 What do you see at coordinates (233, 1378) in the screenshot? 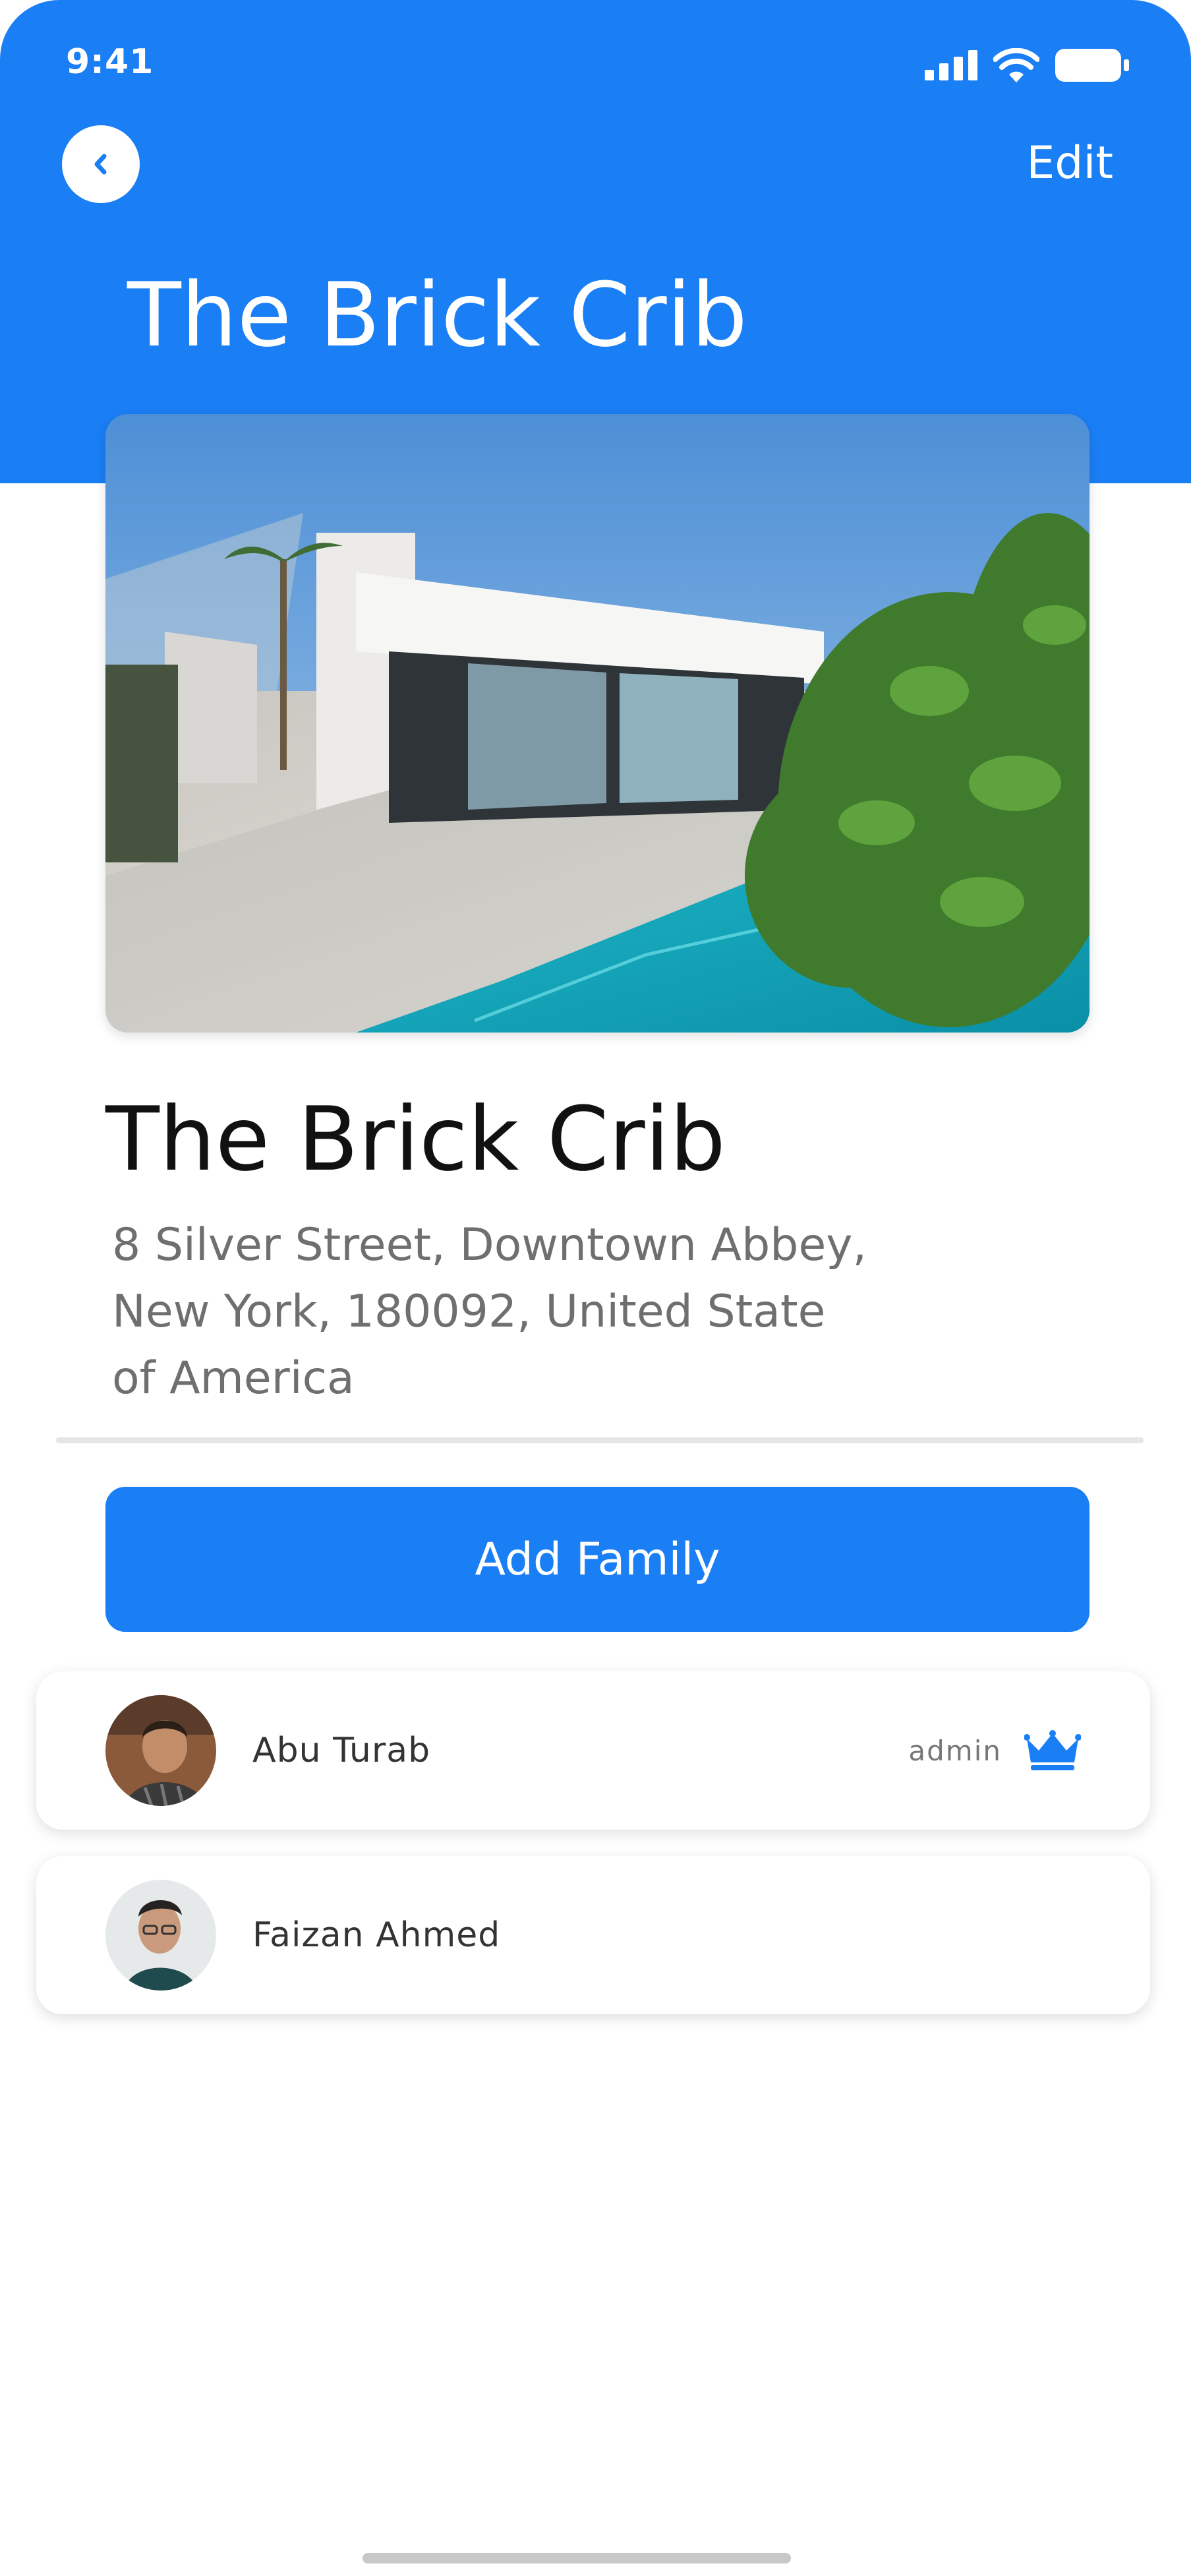
I see `address-line: of America` at bounding box center [233, 1378].